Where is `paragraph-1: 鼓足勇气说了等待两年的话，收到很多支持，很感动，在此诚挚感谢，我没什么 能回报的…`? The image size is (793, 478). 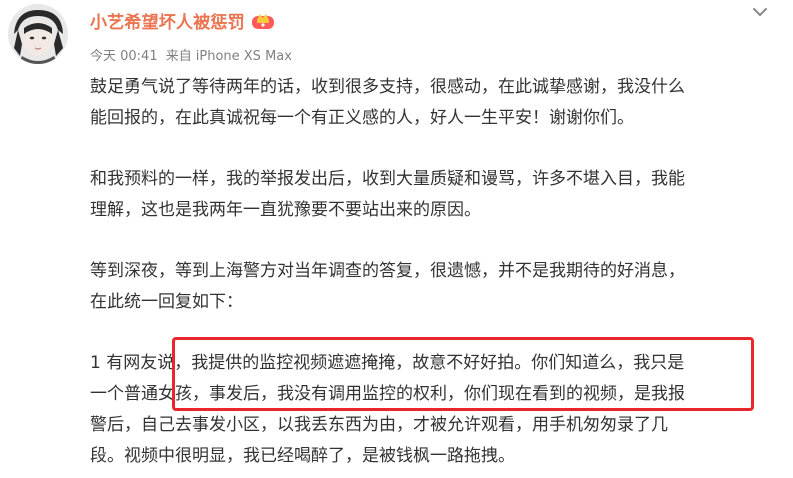 paragraph-1: 鼓足勇气说了等待两年的话，收到很多支持，很感动，在此诚挚感谢，我没什么 能回报的… is located at coordinates (425, 103).